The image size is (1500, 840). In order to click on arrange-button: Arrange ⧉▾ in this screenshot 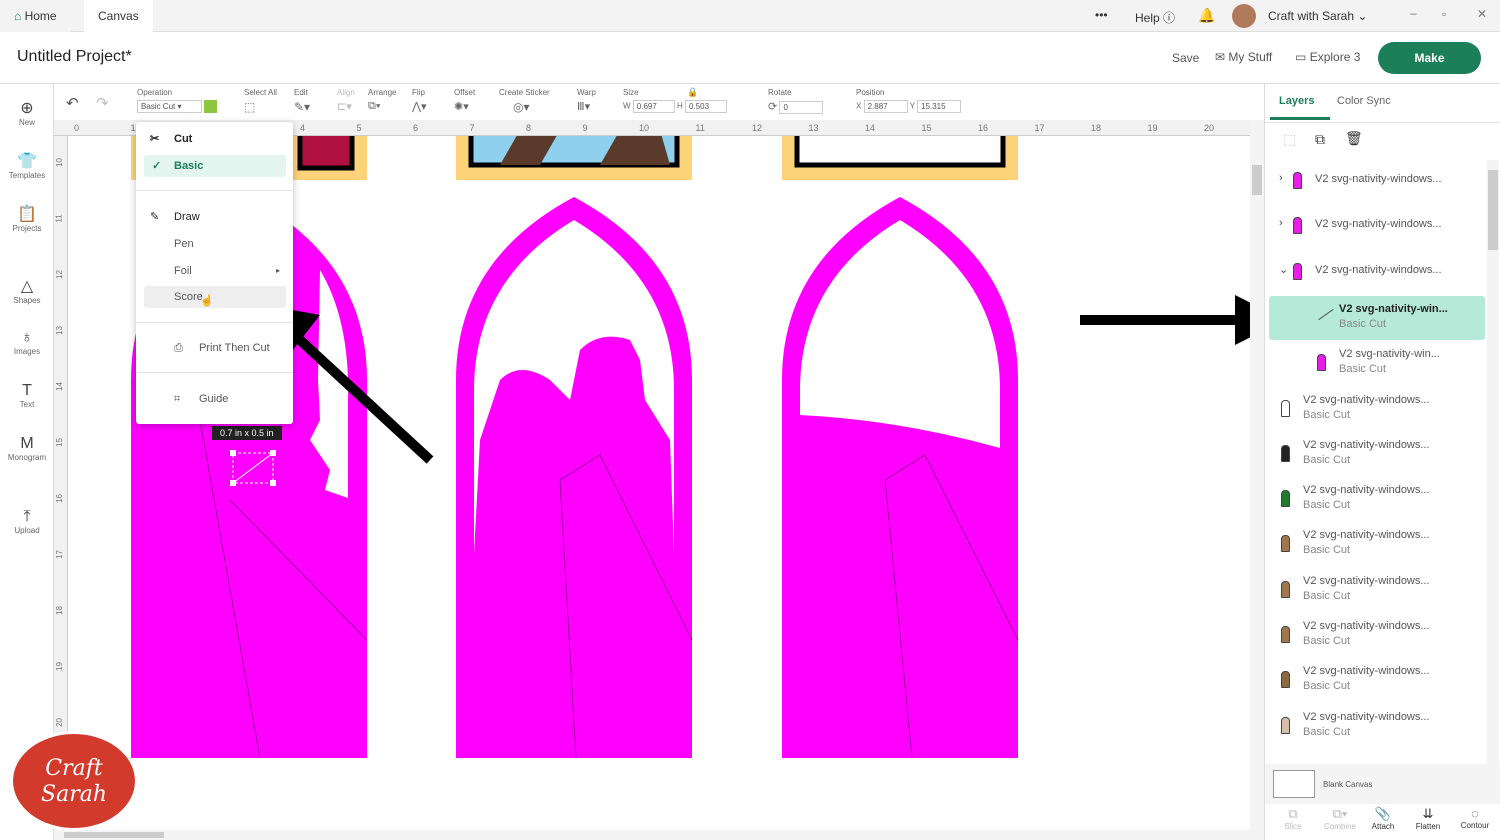, I will do `click(382, 100)`.